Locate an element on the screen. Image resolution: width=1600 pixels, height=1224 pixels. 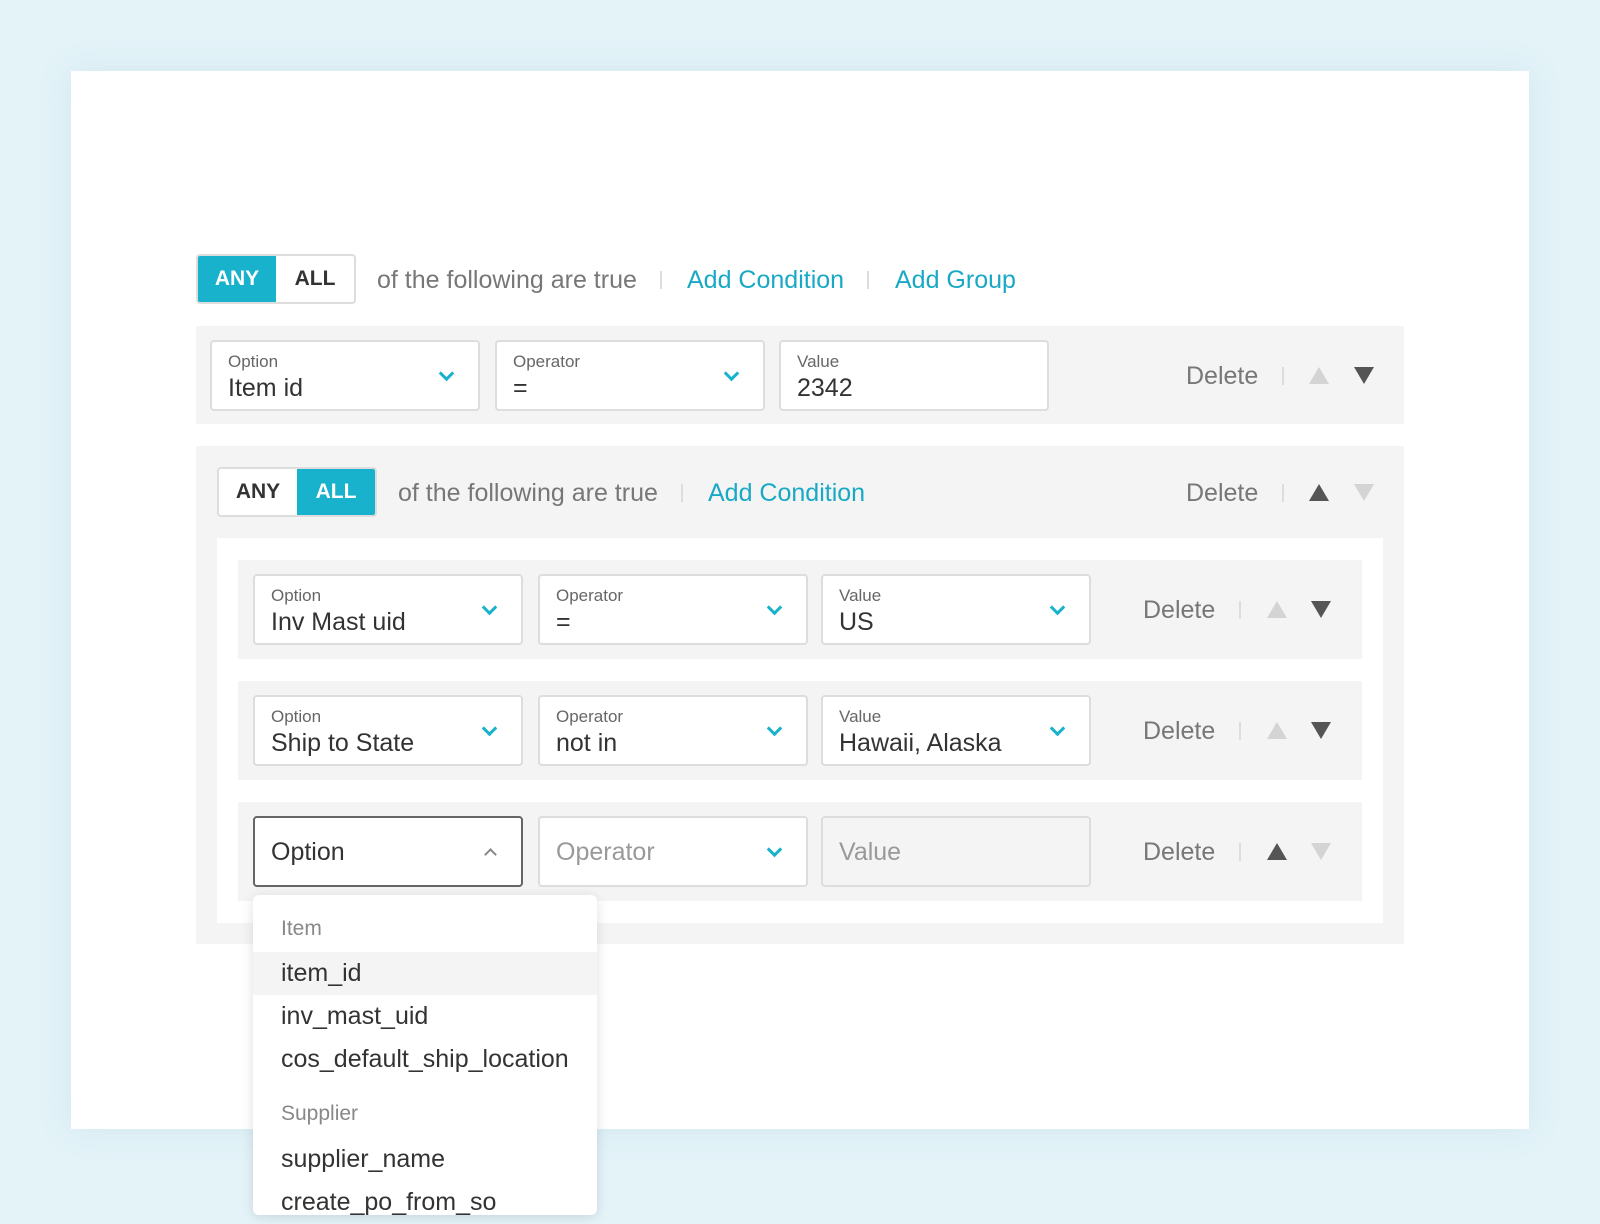
group-label-item: Item is located at coordinates (301, 928).